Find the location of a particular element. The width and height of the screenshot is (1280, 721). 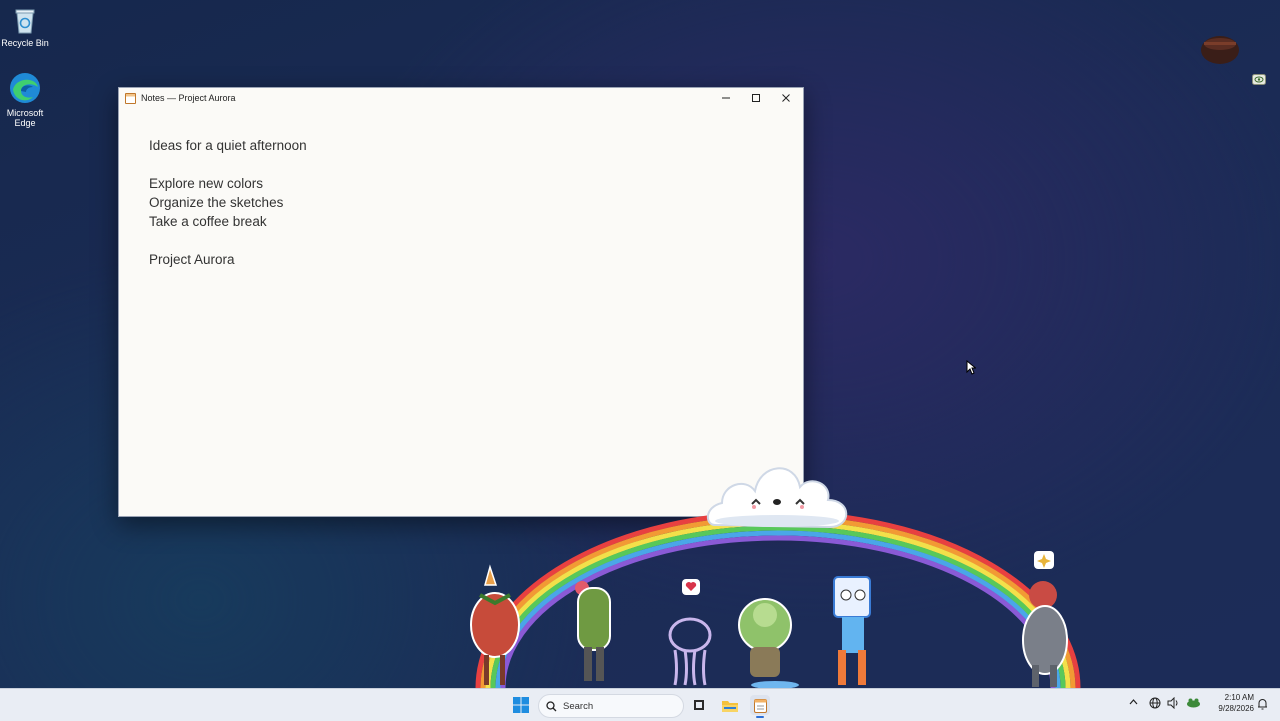

pet-tray-button is located at coordinates (1193, 704).